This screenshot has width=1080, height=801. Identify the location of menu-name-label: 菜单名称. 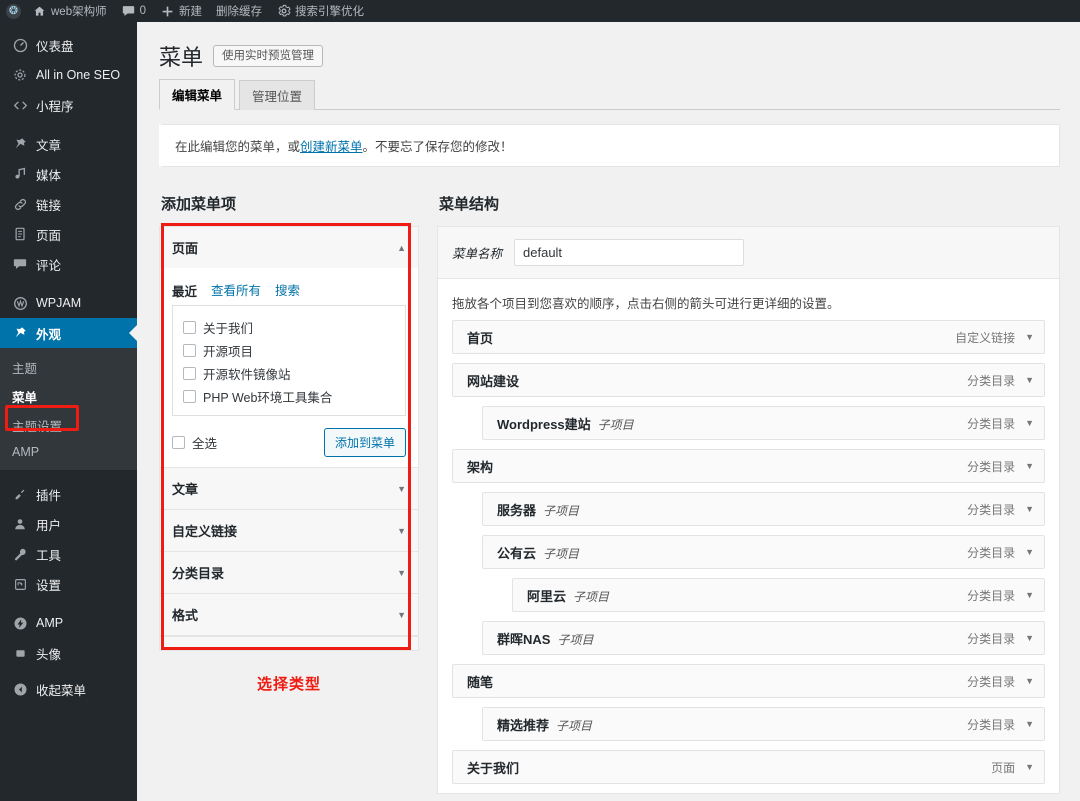
(477, 254).